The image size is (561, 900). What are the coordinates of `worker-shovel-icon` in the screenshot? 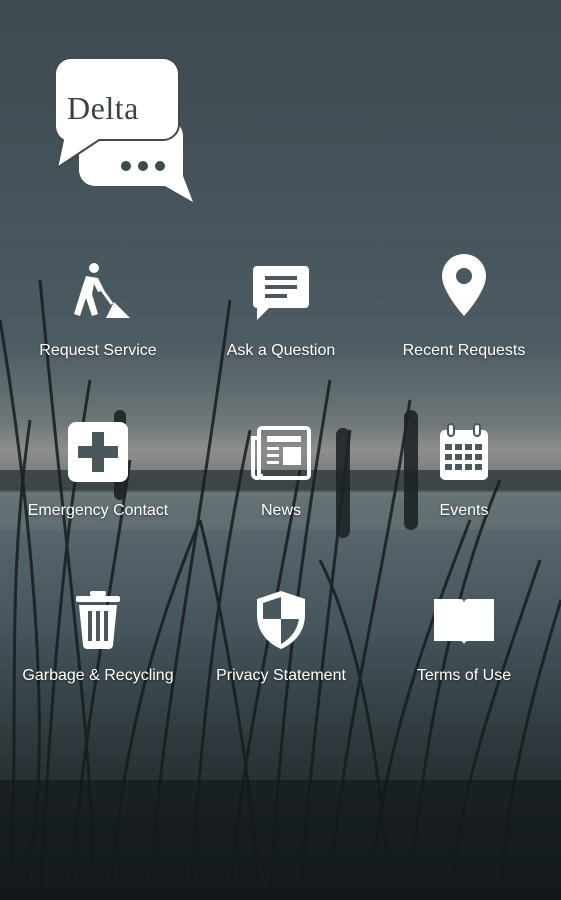 It's located at (102, 290).